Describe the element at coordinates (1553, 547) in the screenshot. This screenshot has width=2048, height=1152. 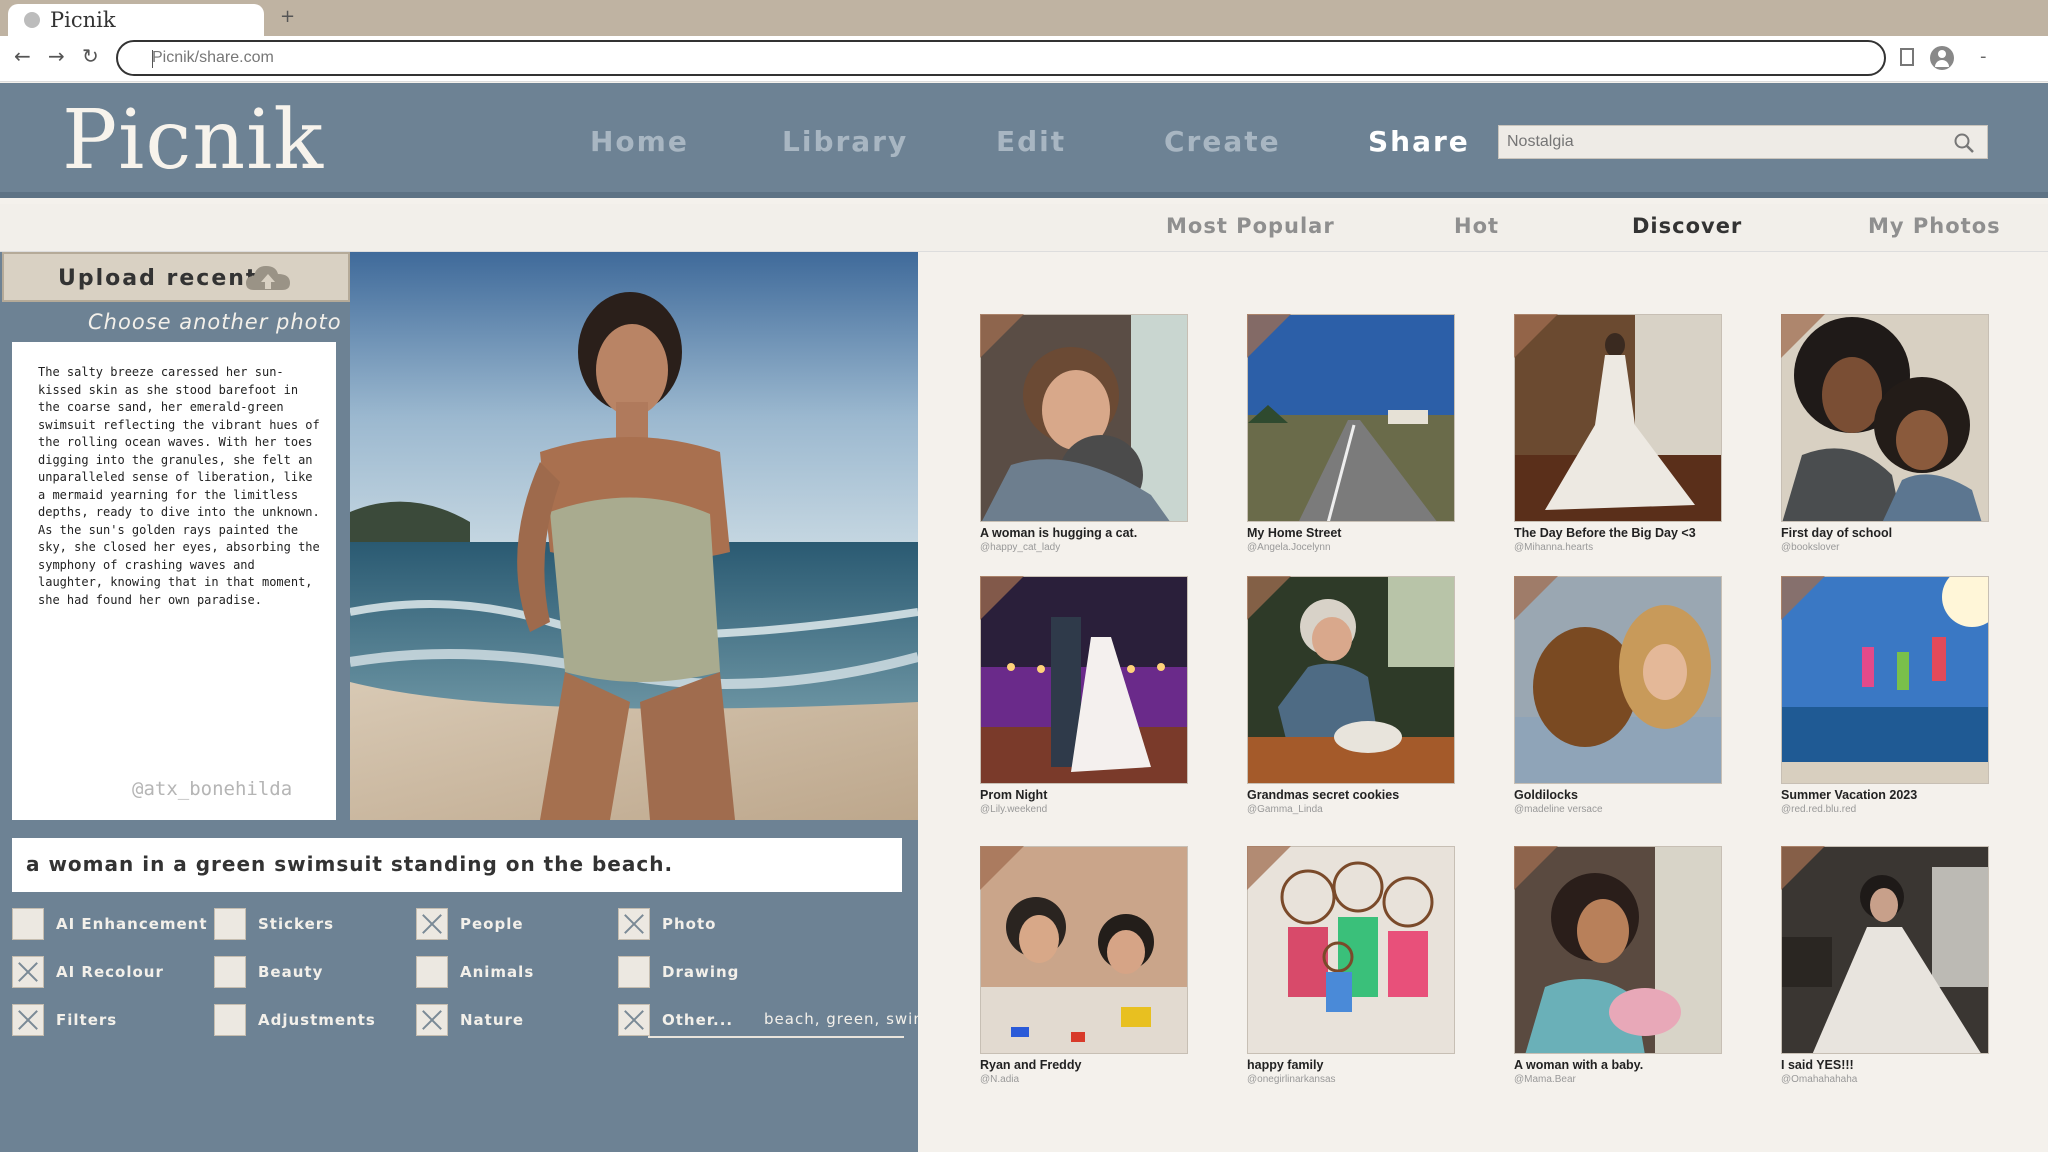
I see `card-user: @Mihanna.hearts` at that location.